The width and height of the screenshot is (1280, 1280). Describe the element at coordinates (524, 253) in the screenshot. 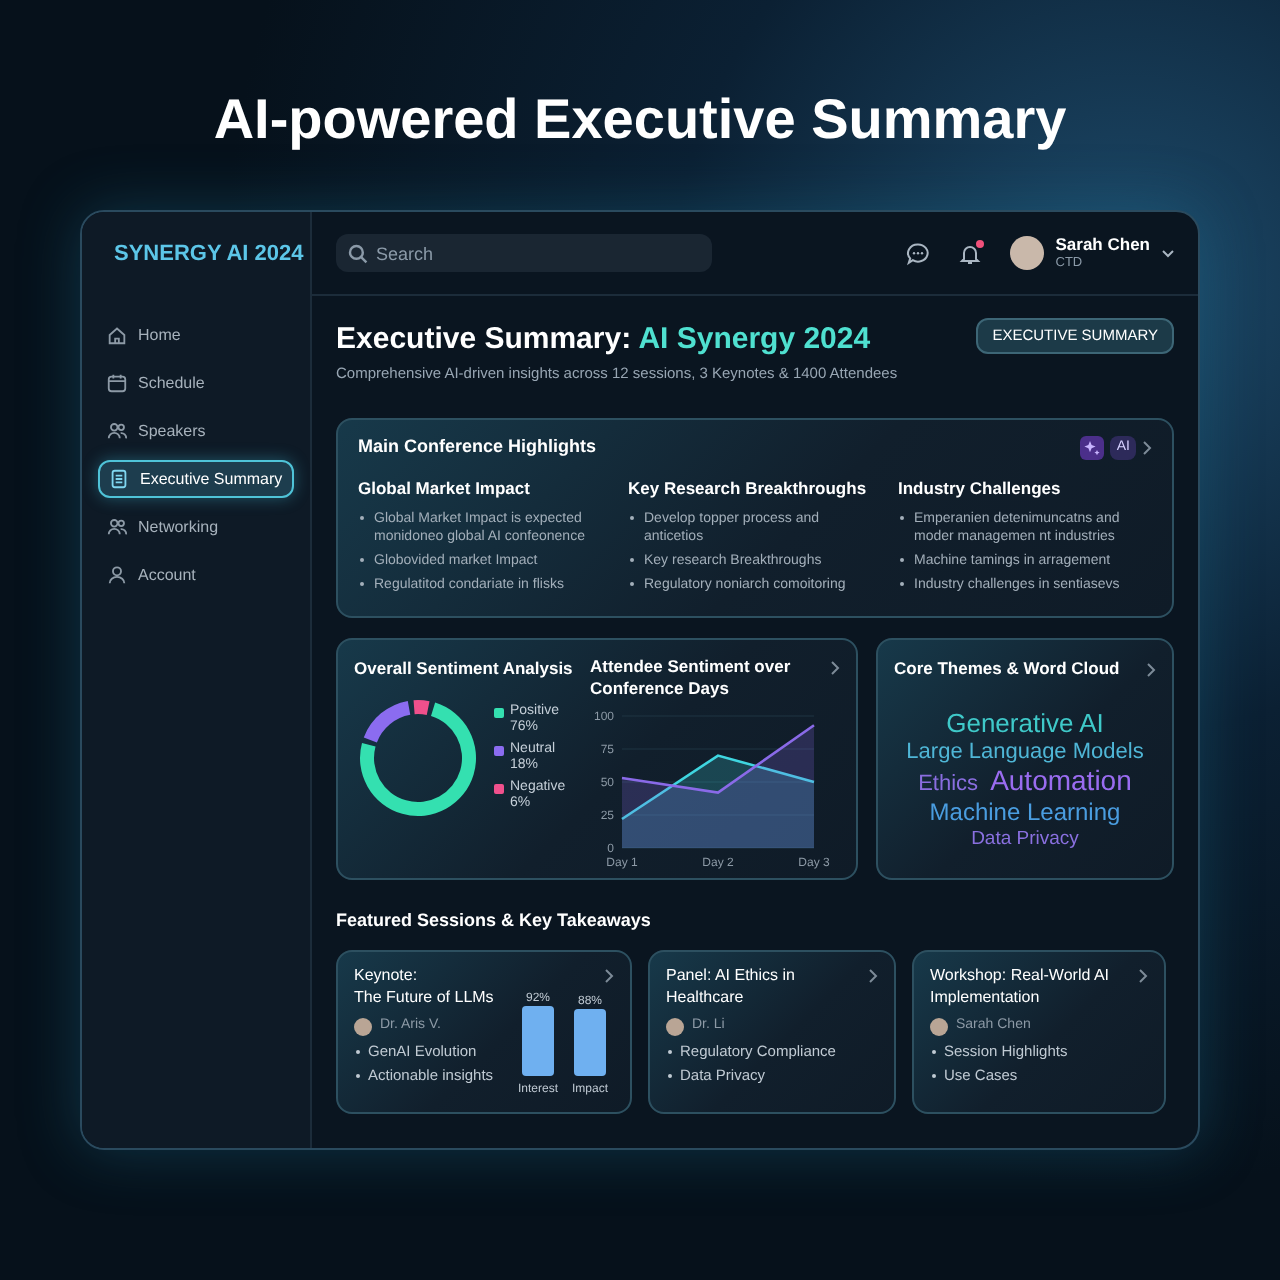

I see `search-field: Search` at that location.